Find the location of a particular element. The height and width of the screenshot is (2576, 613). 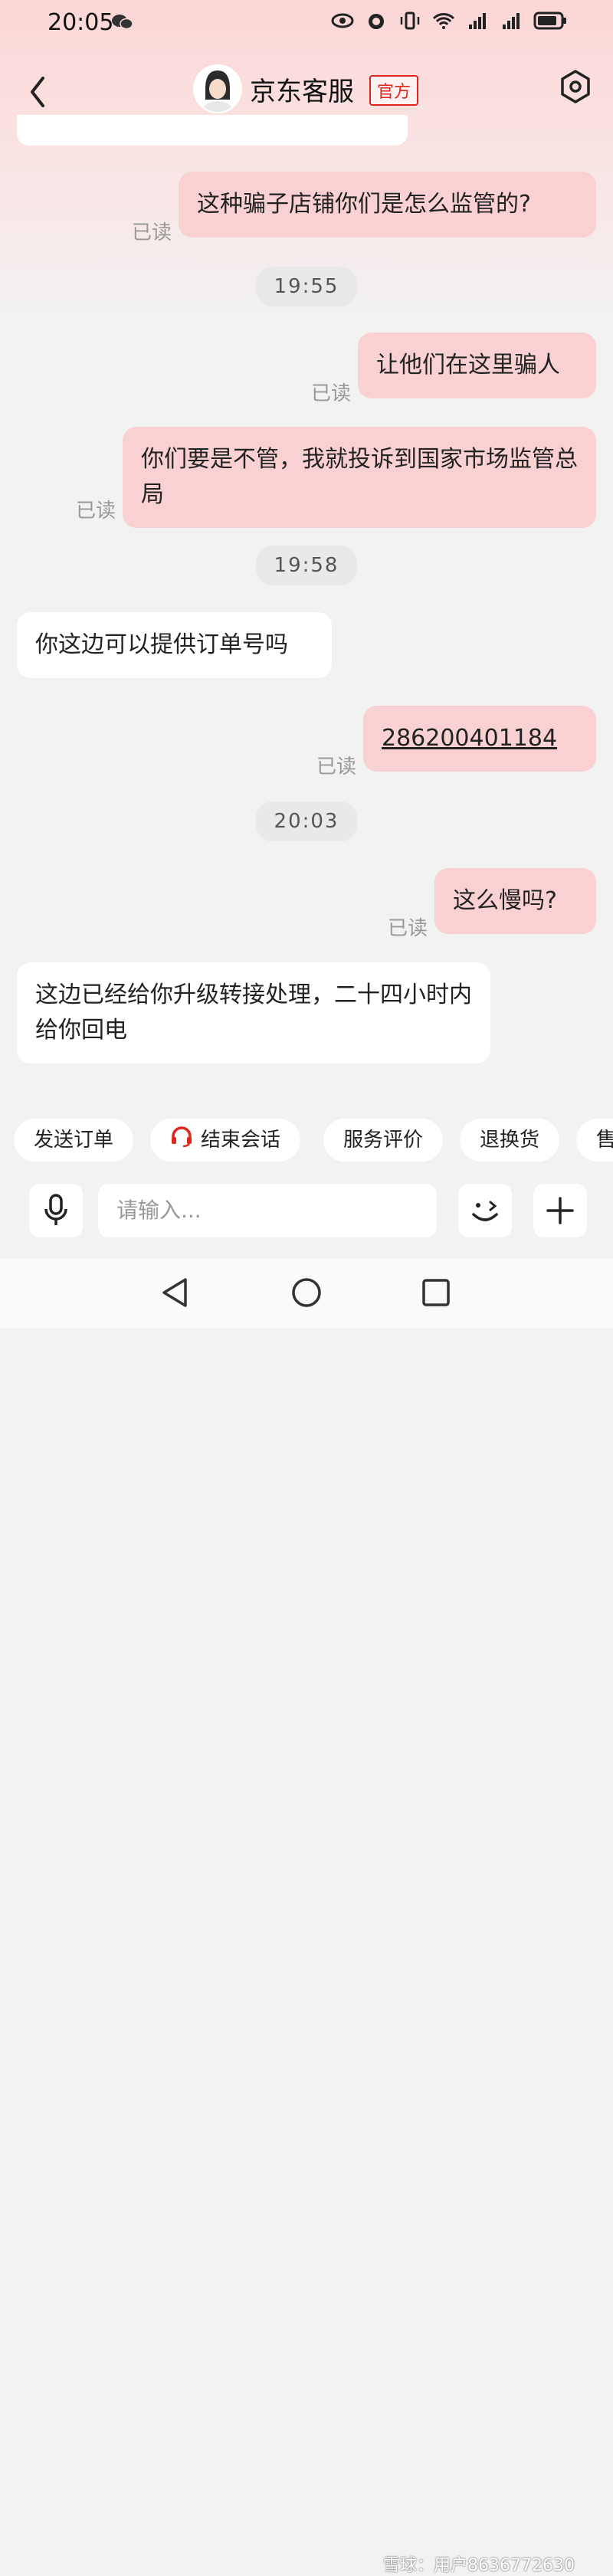

message-bubble-sent: 这么慢吗? is located at coordinates (515, 901).